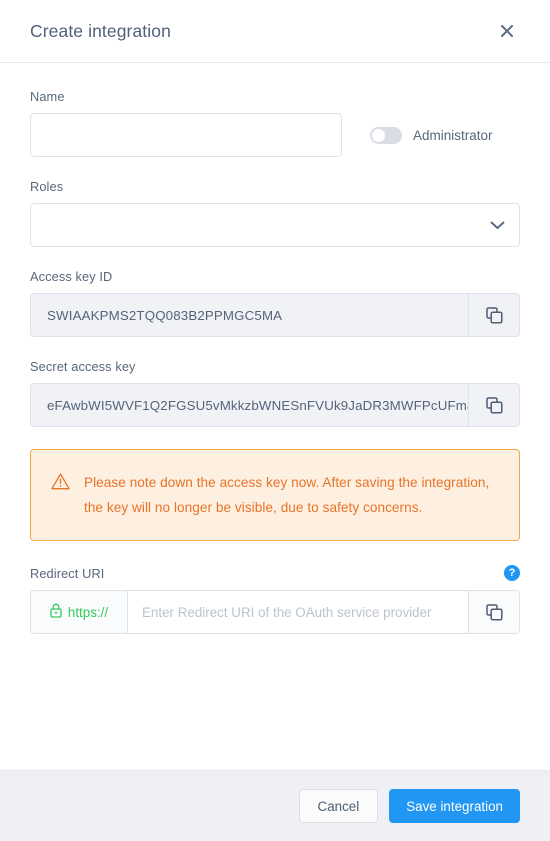 Image resolution: width=550 pixels, height=841 pixels. Describe the element at coordinates (378, 135) in the screenshot. I see `administrator-toggle-knob` at that location.